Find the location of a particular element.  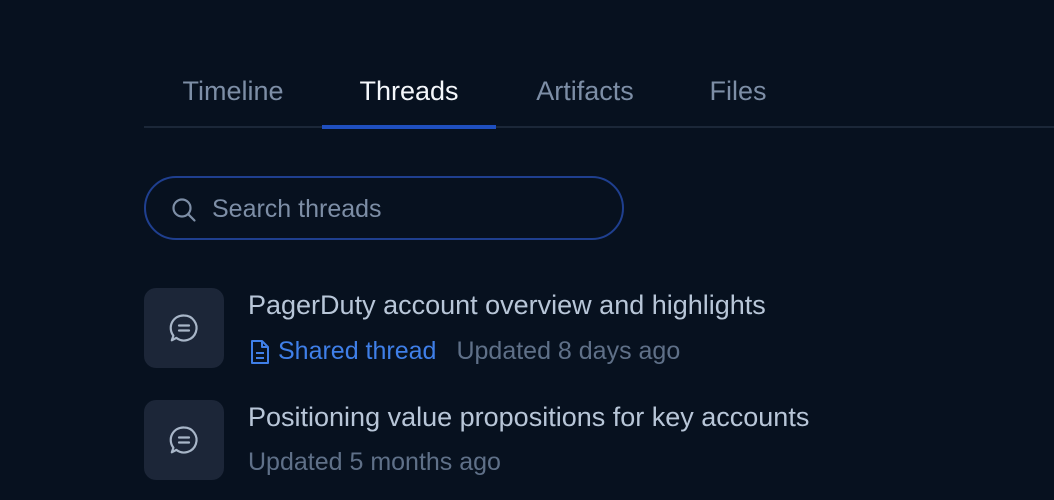

search-input is located at coordinates (407, 209).